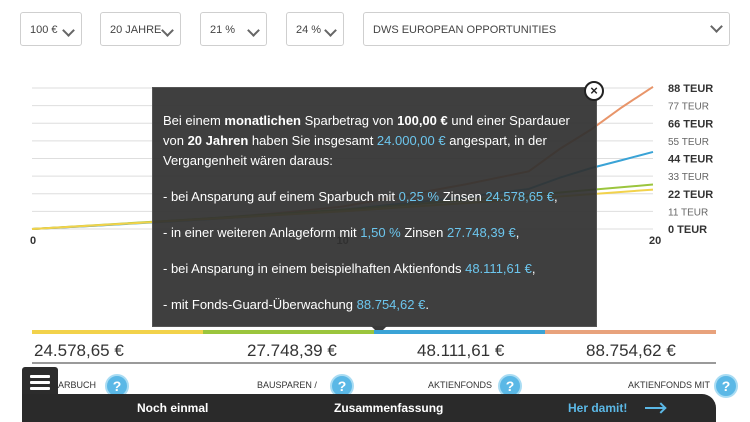  Describe the element at coordinates (460, 385) in the screenshot. I see `aktienfonds-label: AKTIENFONDS` at that location.